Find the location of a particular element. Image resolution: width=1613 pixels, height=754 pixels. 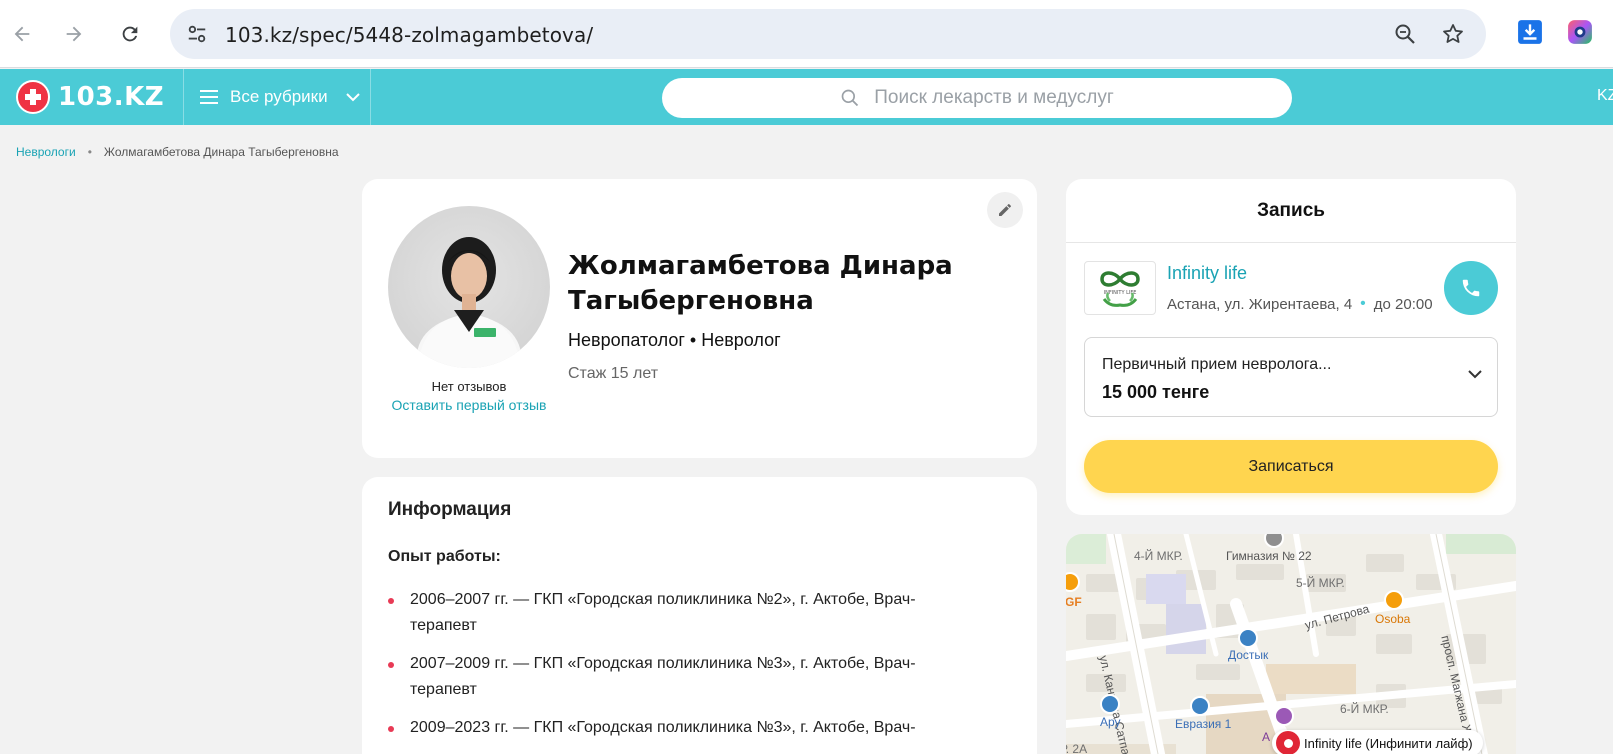

language-switch: KZ is located at coordinates (1605, 96).